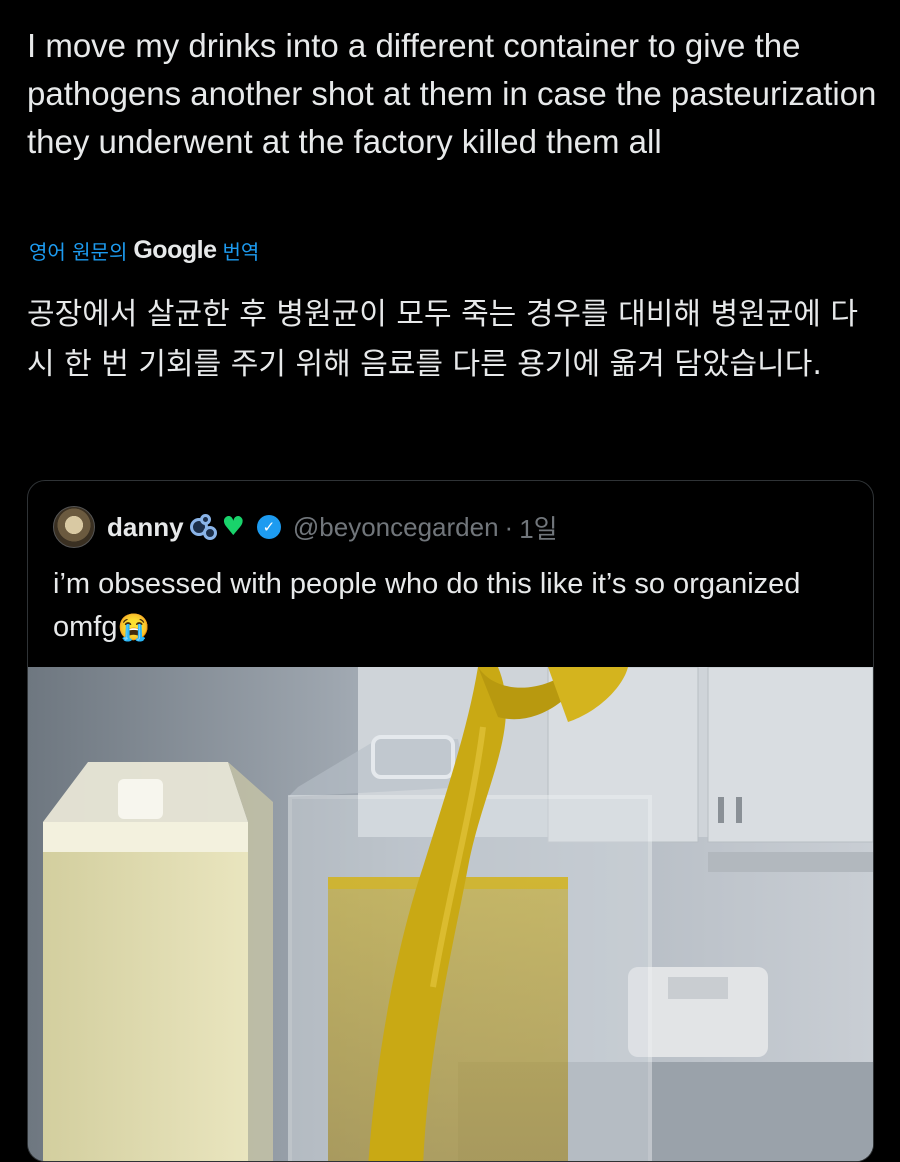 This screenshot has width=900, height=1162. I want to click on avatar, so click(74, 527).